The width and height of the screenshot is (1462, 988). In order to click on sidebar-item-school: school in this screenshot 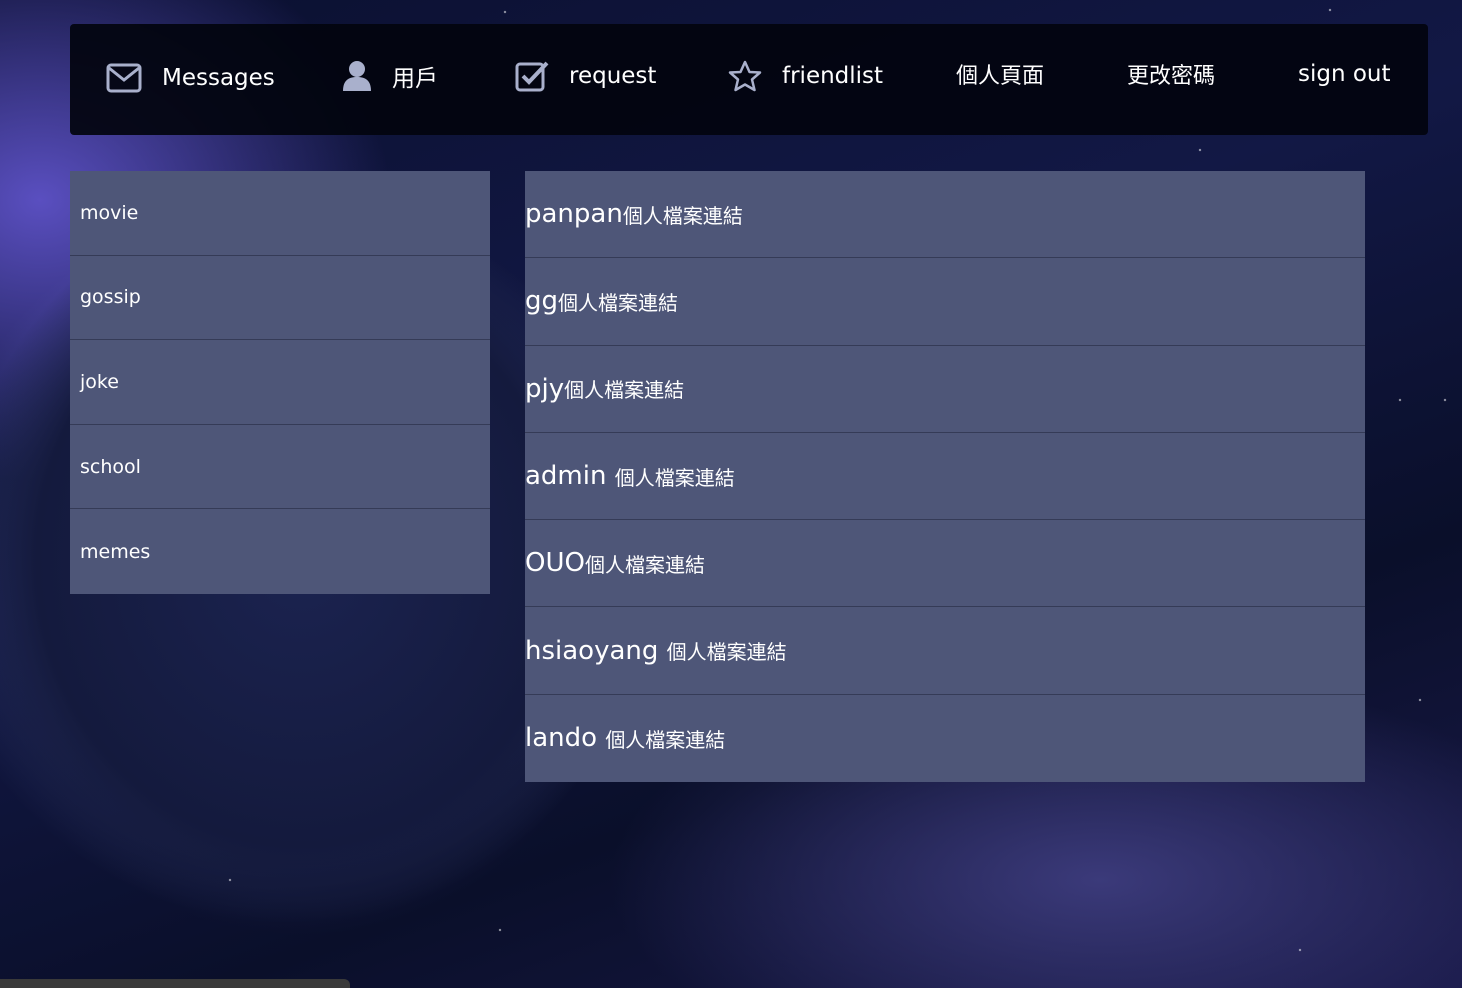, I will do `click(280, 467)`.